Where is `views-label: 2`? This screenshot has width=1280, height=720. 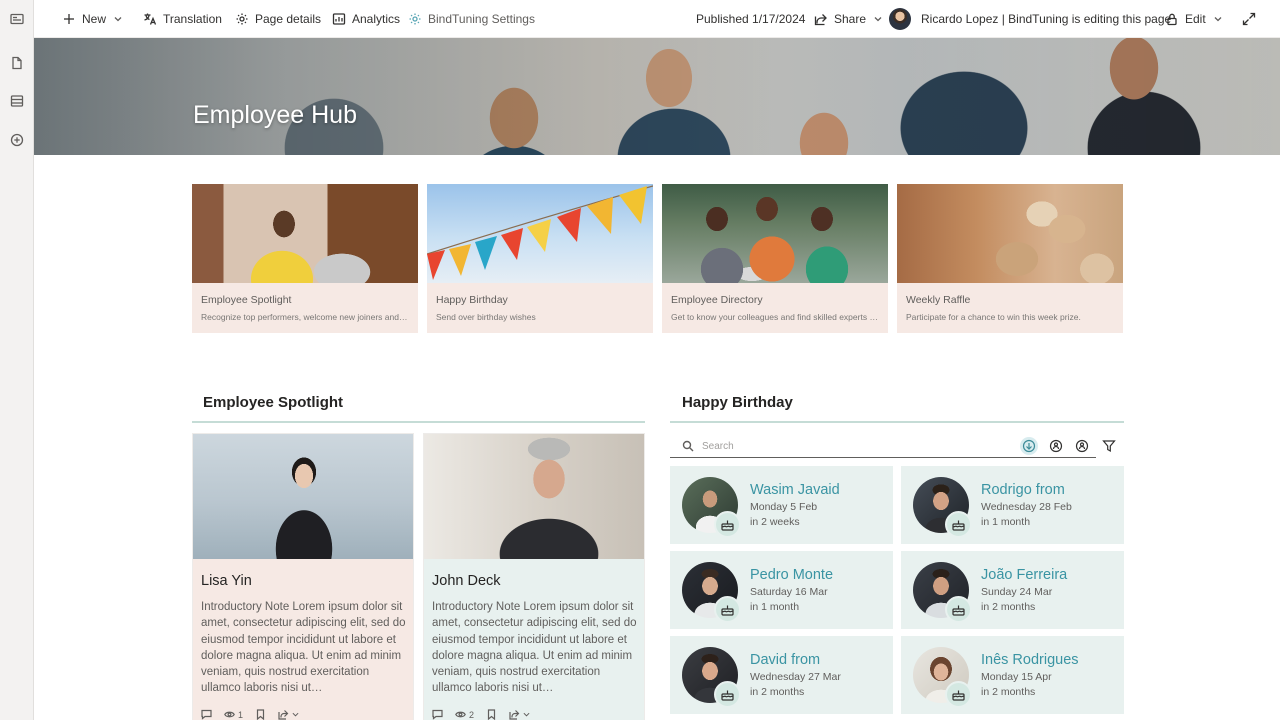 views-label: 2 is located at coordinates (472, 714).